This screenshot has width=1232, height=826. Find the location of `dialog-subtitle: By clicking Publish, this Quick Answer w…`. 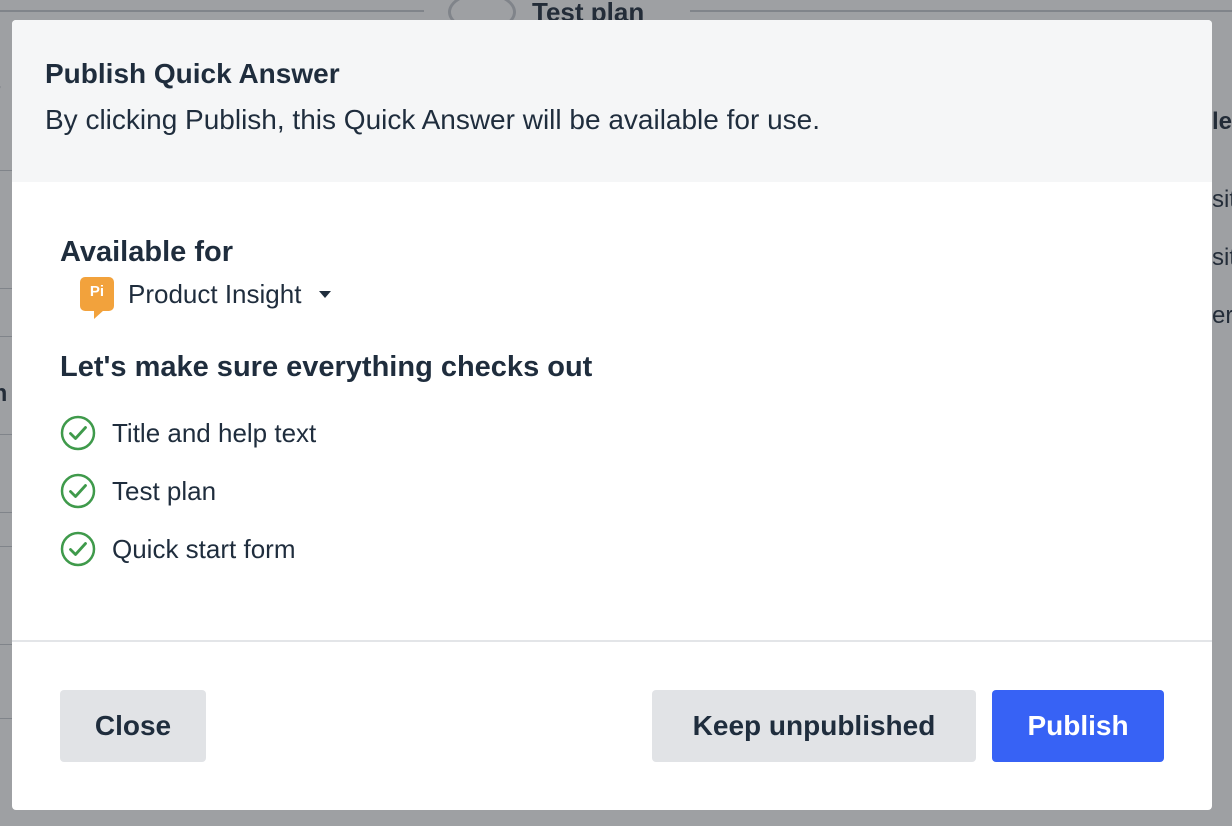

dialog-subtitle: By clicking Publish, this Quick Answer w… is located at coordinates (433, 119).